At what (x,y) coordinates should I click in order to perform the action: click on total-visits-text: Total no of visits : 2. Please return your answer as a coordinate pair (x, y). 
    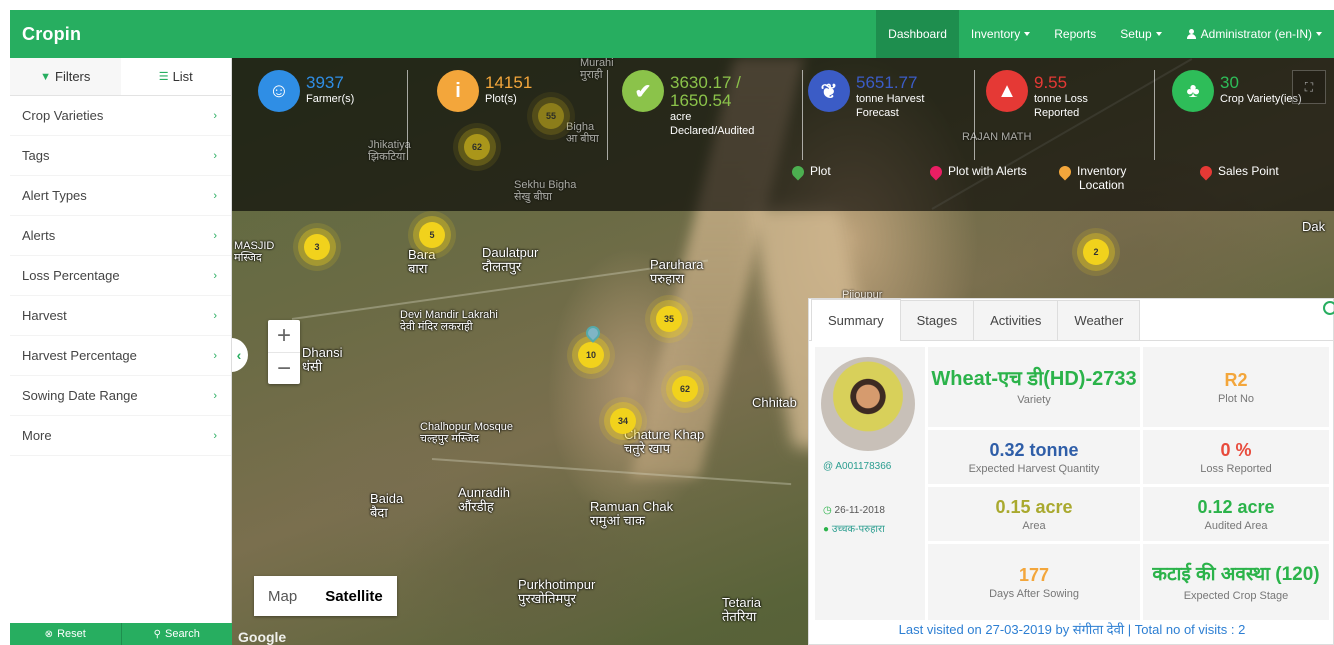
    Looking at the image, I should click on (1190, 629).